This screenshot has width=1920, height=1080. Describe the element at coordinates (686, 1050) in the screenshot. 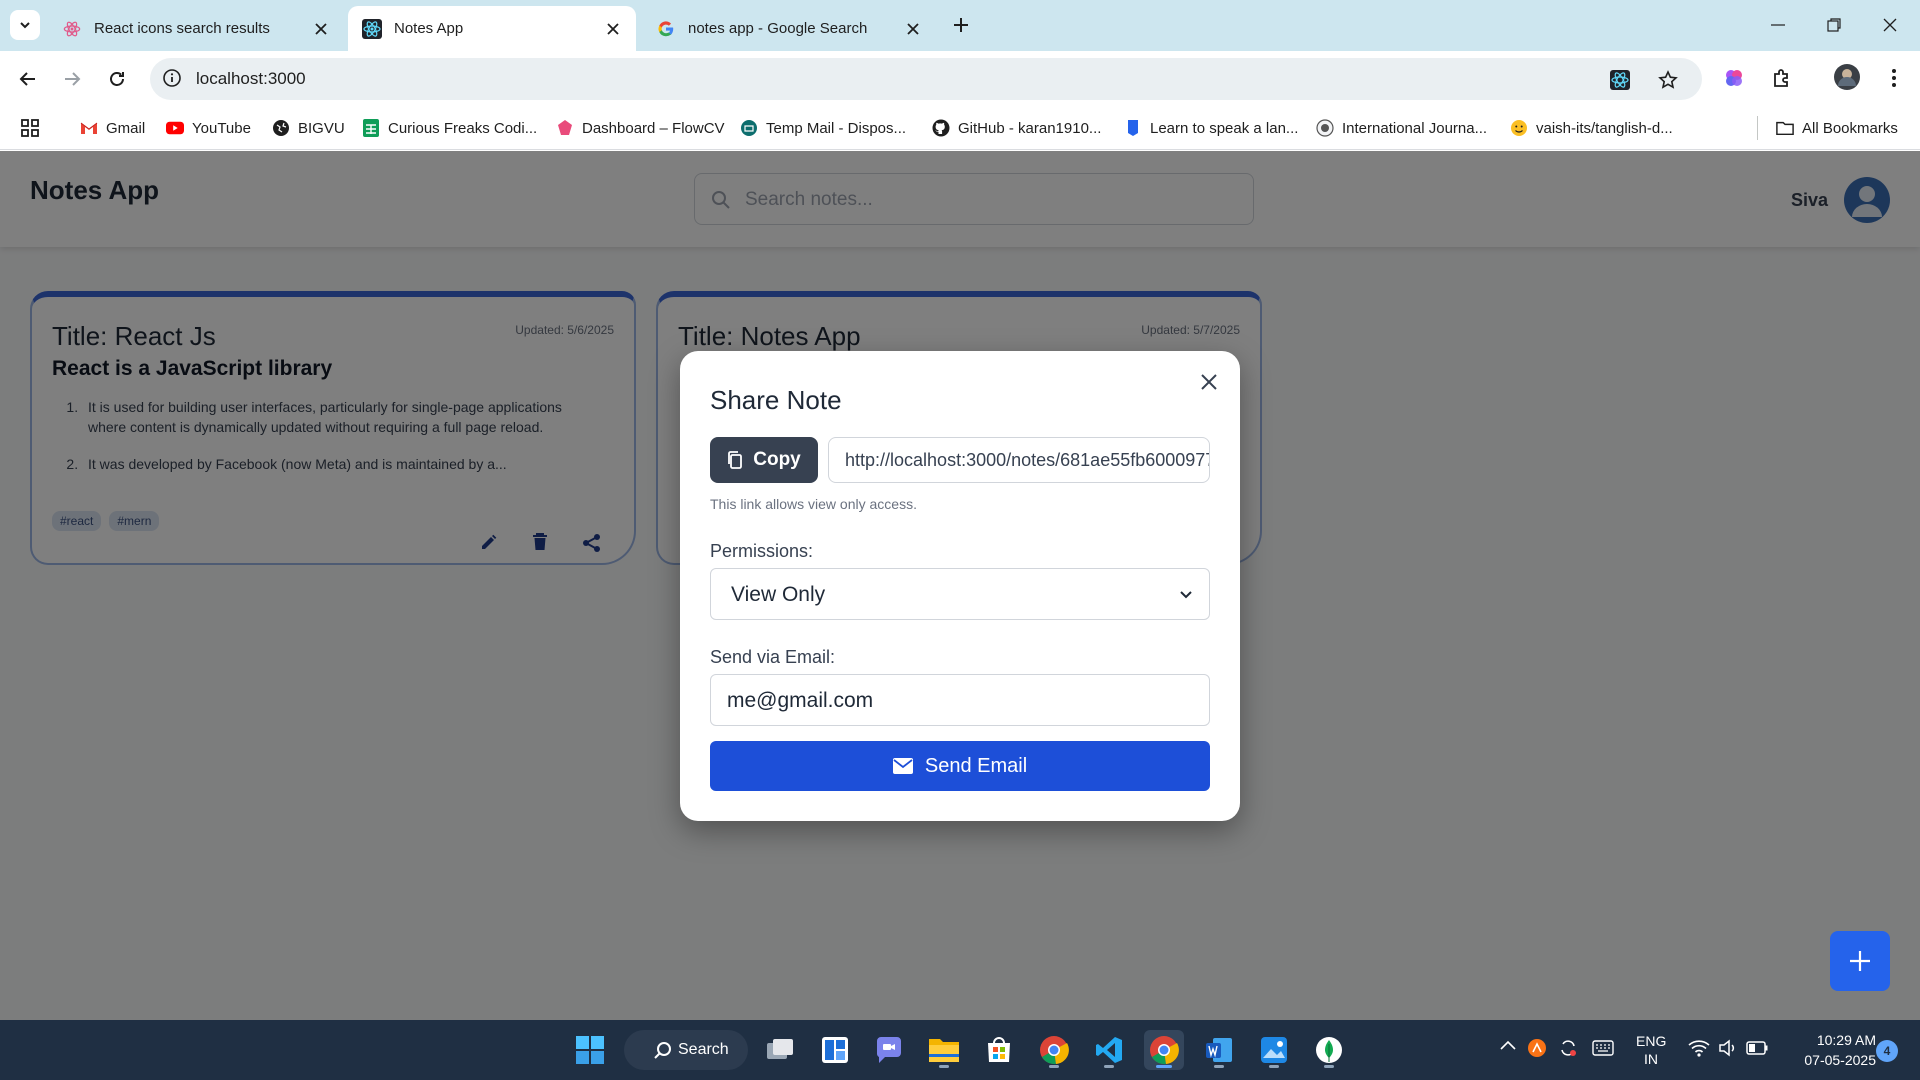

I see `taskbar-search: Search` at that location.